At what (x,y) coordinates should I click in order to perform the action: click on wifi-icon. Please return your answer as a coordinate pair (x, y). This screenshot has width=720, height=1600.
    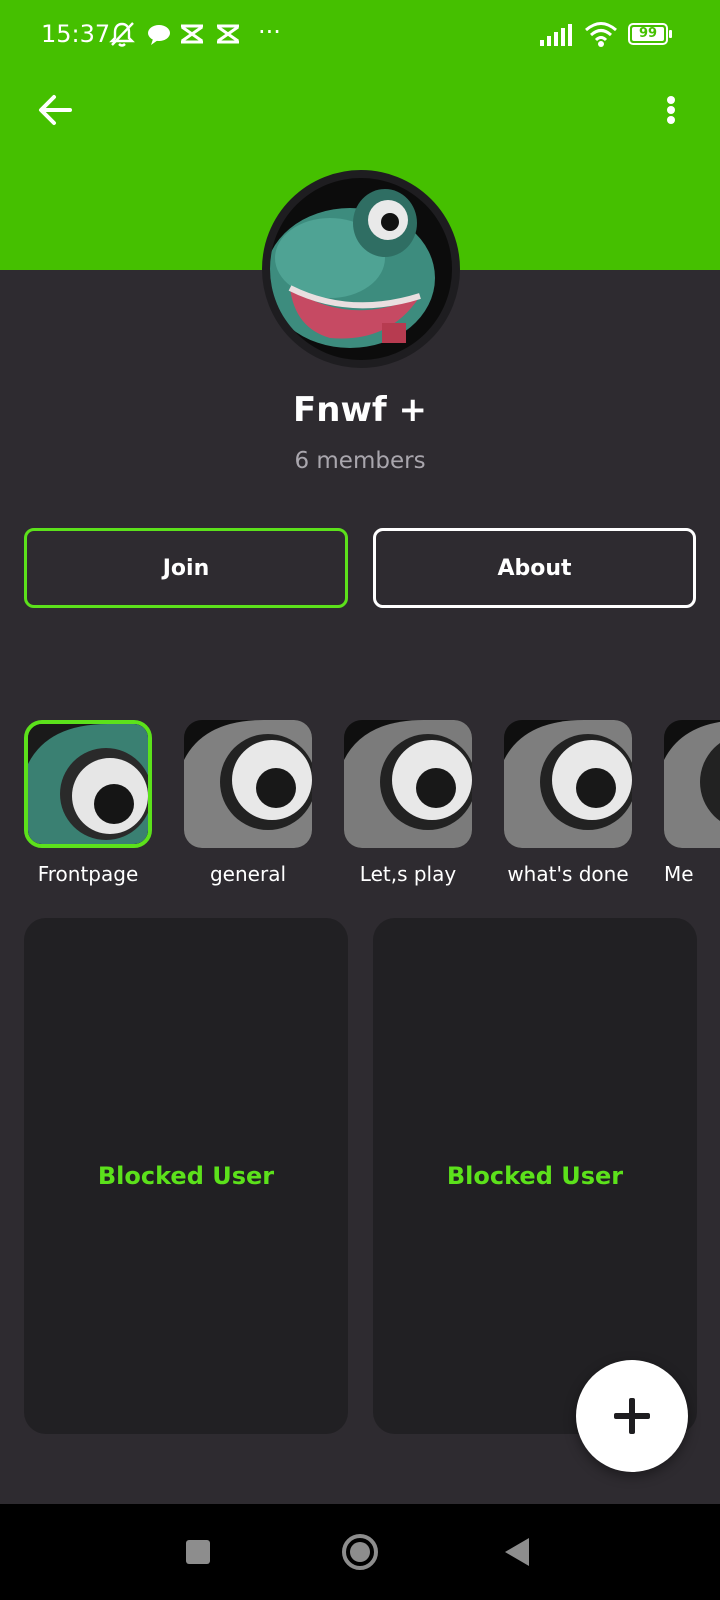
    Looking at the image, I should click on (601, 34).